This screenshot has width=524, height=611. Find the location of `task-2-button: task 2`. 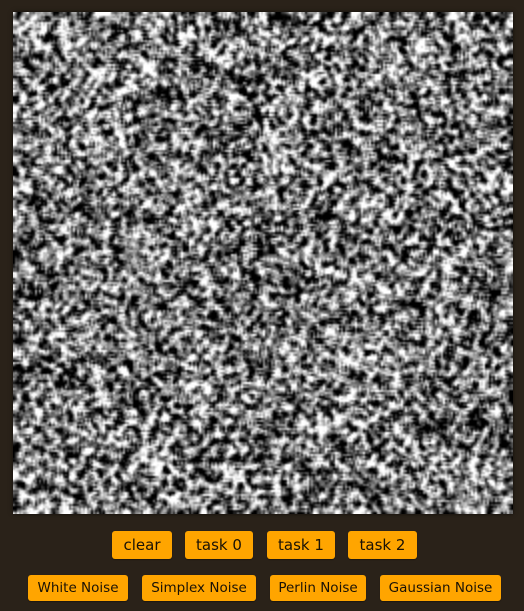

task-2-button: task 2 is located at coordinates (382, 545).